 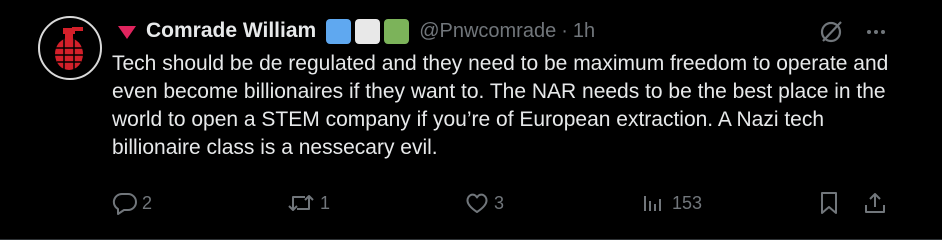 What do you see at coordinates (584, 31) in the screenshot?
I see `timestamp: 1h` at bounding box center [584, 31].